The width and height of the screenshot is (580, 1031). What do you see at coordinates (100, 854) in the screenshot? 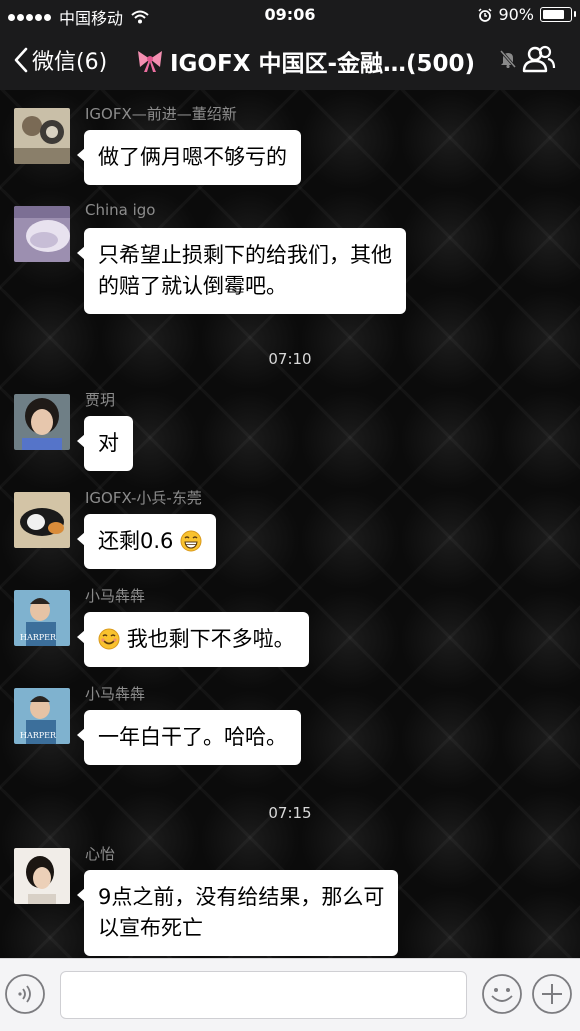
I see `sender-name: 心怡` at bounding box center [100, 854].